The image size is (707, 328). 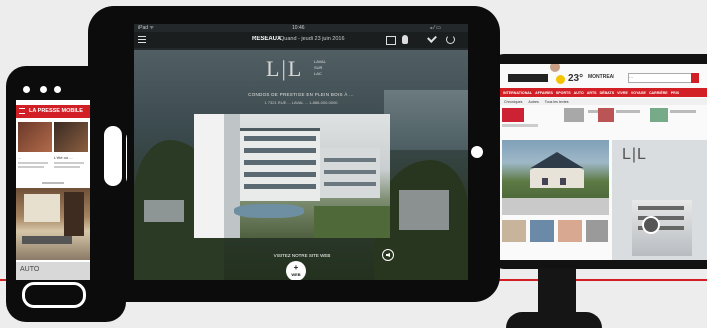 I want to click on phone-header-title: LA PRESSE MOBILE, so click(x=56, y=111).